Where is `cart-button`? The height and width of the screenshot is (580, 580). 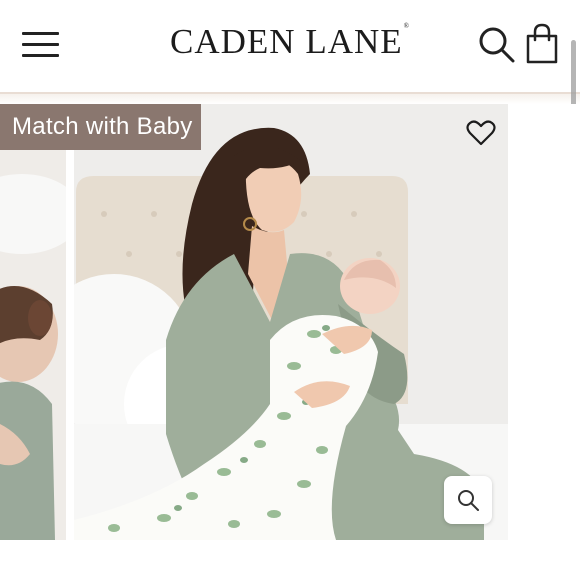 cart-button is located at coordinates (542, 44).